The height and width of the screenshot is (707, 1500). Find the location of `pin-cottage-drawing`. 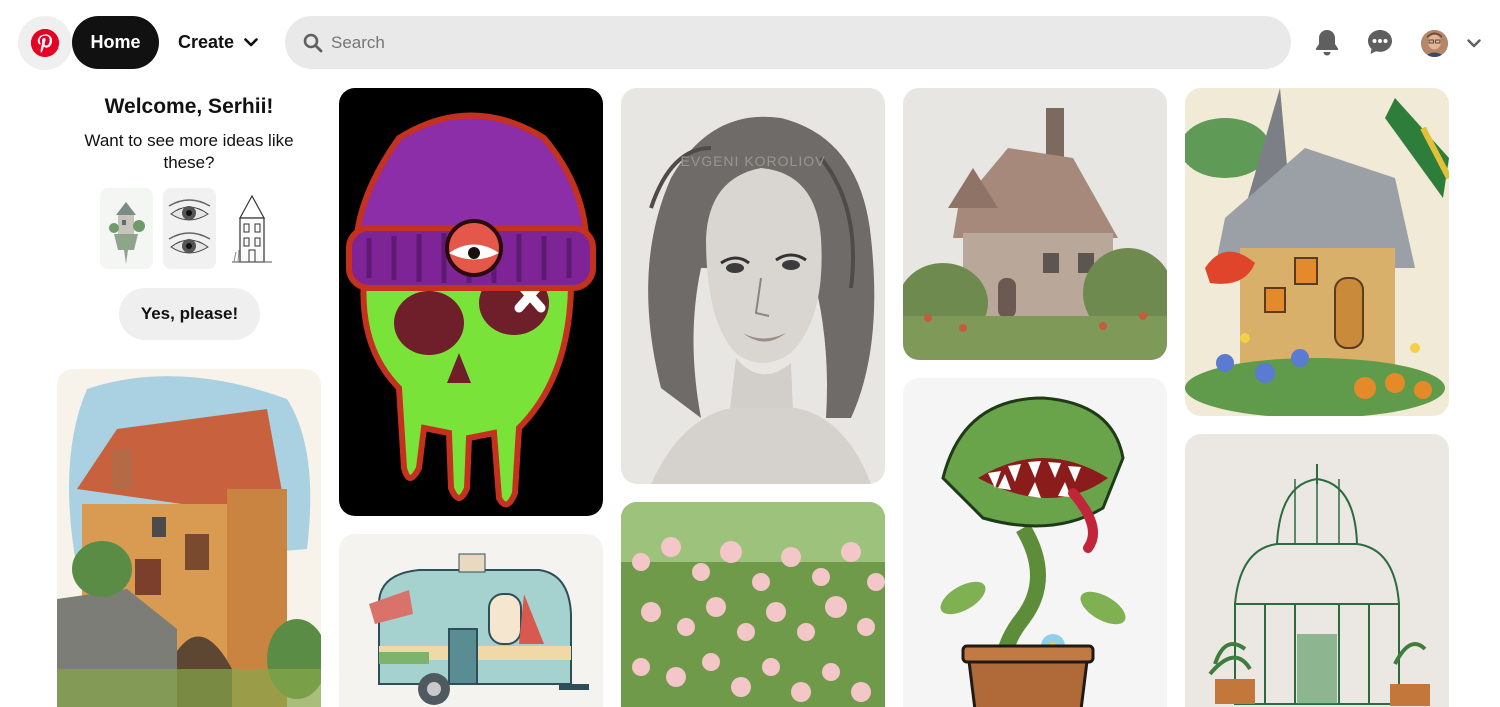

pin-cottage-drawing is located at coordinates (1035, 224).